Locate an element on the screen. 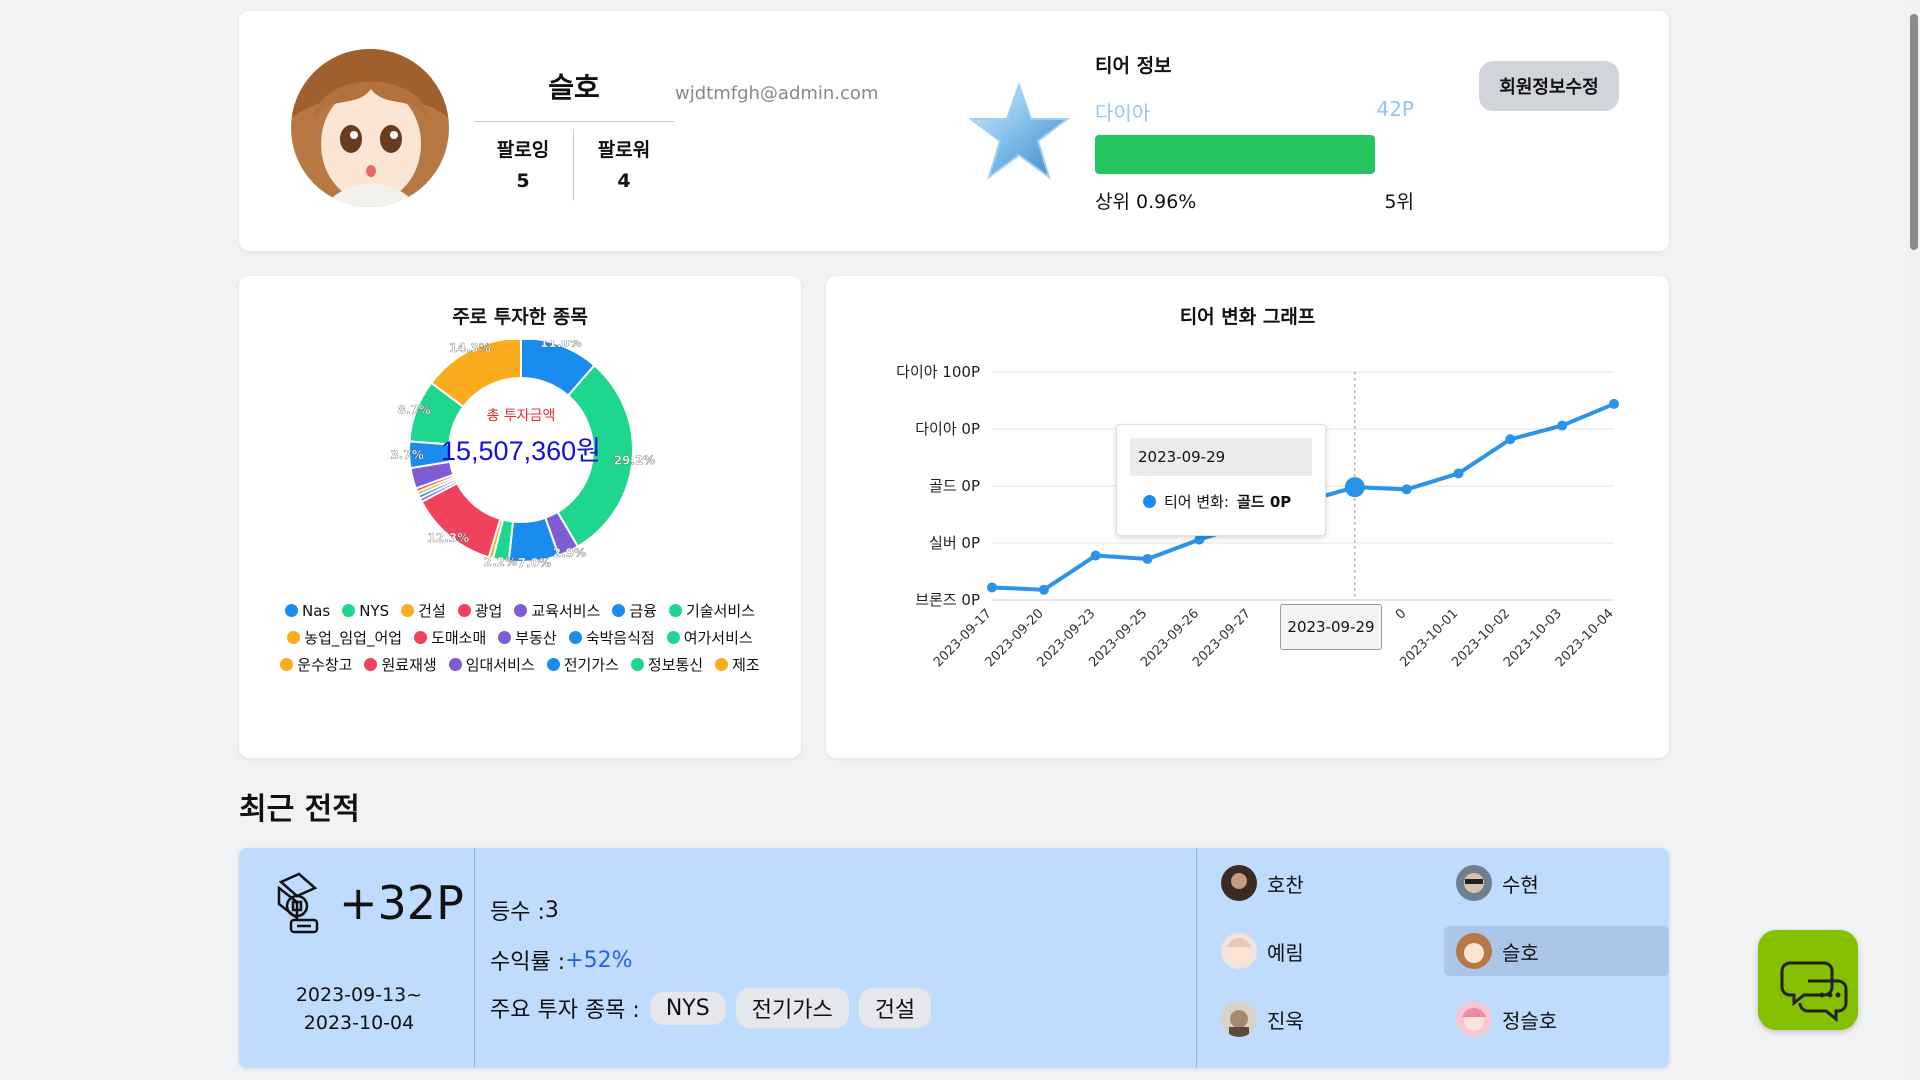 This screenshot has width=1920, height=1080. donut-slice-label: 2.9% is located at coordinates (569, 553).